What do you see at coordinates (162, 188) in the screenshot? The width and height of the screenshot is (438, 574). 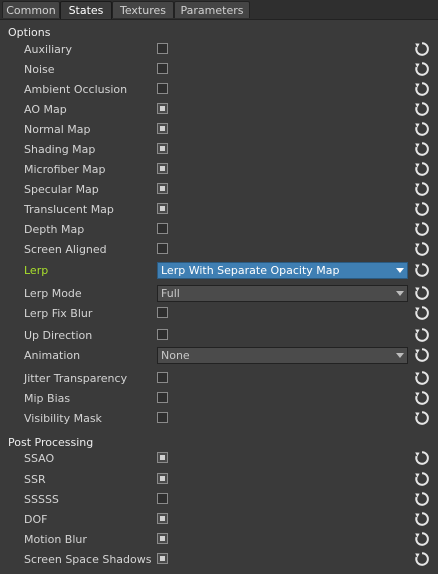 I see `specular-map-checkbox` at bounding box center [162, 188].